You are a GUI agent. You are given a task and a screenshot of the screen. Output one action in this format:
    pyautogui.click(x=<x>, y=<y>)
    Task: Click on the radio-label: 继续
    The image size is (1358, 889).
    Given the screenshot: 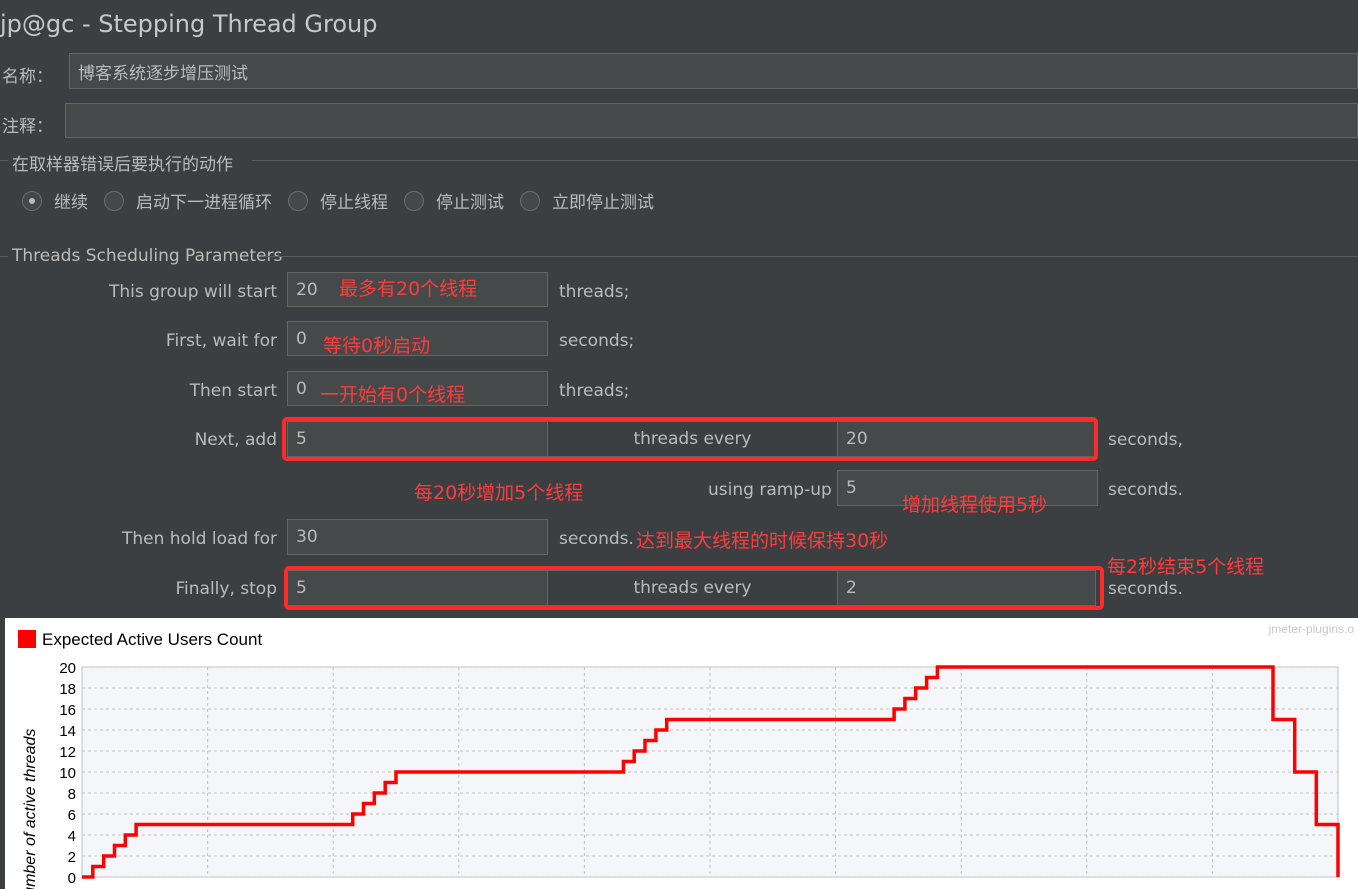 What is the action you would take?
    pyautogui.click(x=71, y=203)
    